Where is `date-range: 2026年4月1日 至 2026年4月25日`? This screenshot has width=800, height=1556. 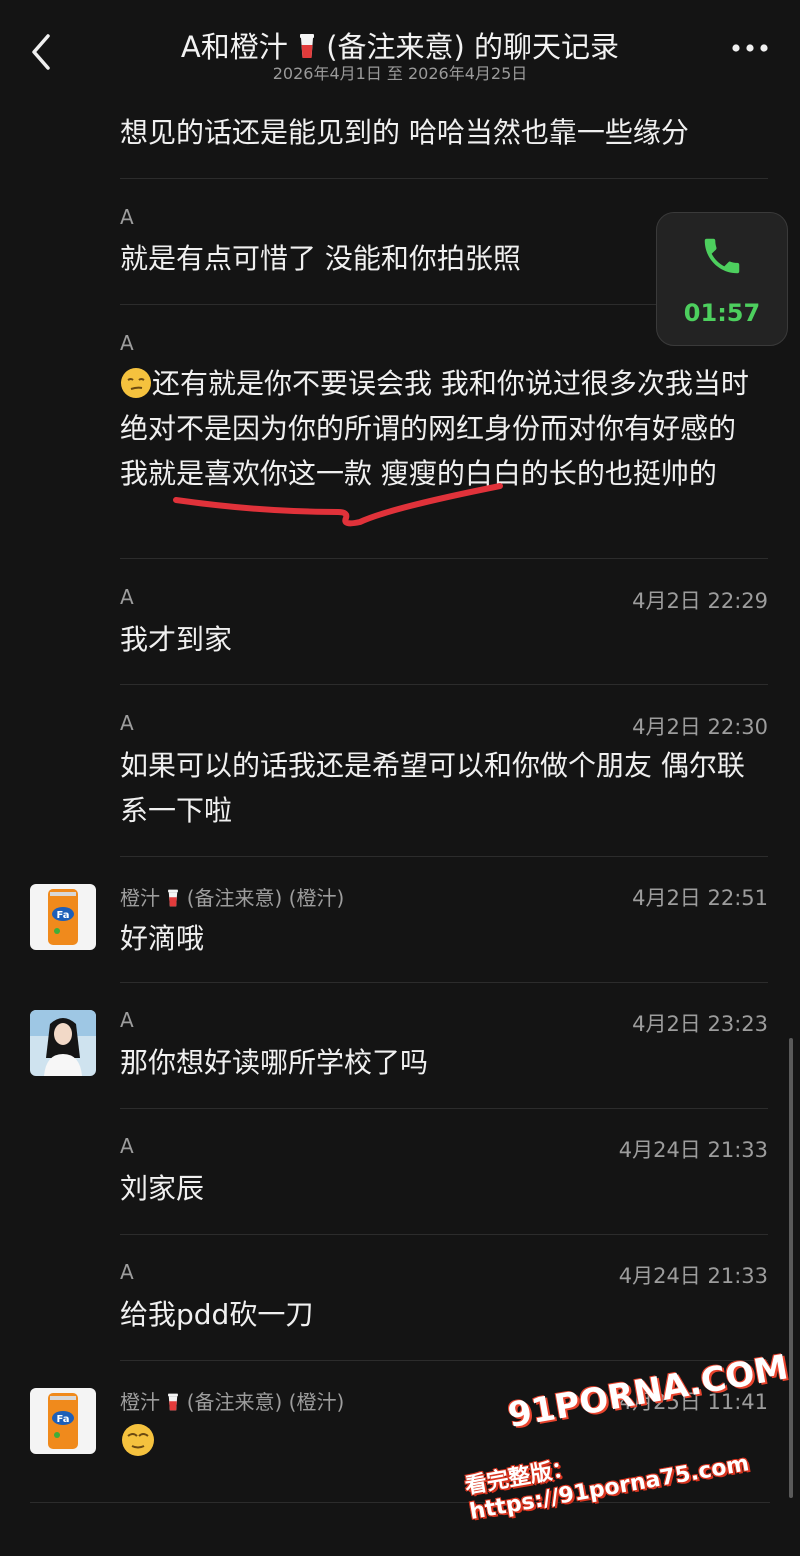
date-range: 2026年4月1日 至 2026年4月25日 is located at coordinates (400, 73).